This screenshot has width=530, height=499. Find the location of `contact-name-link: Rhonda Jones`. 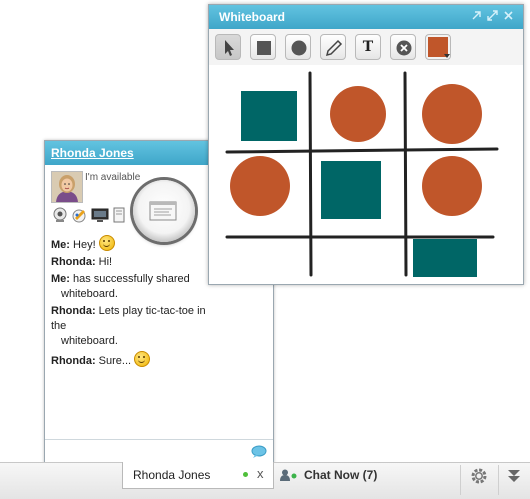

contact-name-link: Rhonda Jones is located at coordinates (92, 153).